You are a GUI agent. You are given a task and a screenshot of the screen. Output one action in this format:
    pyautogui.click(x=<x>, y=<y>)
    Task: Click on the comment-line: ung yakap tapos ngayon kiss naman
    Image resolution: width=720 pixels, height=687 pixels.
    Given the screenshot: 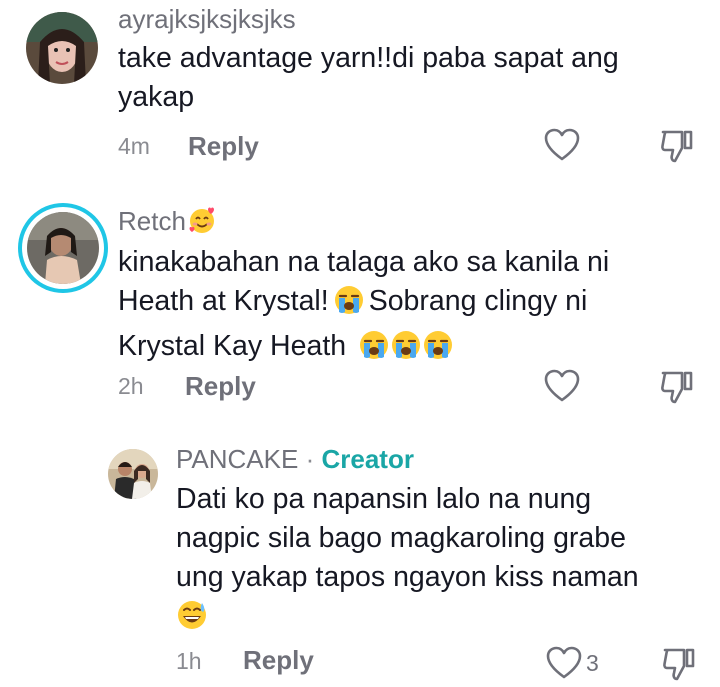 What is the action you would take?
    pyautogui.click(x=407, y=577)
    